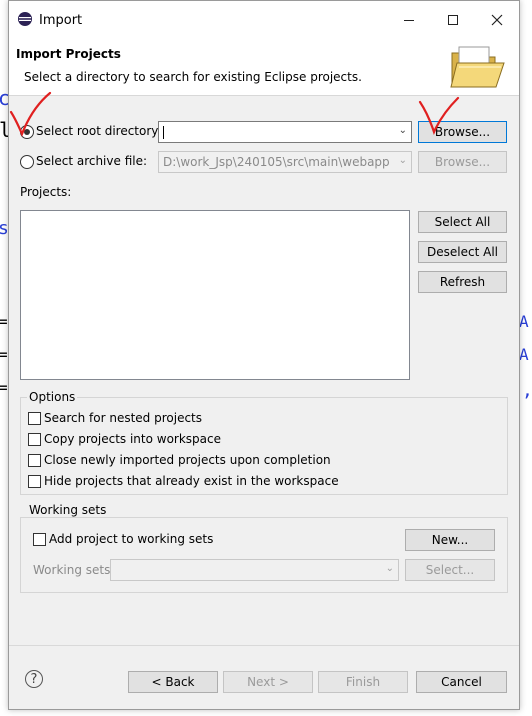  Describe the element at coordinates (254, 570) in the screenshot. I see `working-sets-combo: ⌄` at that location.